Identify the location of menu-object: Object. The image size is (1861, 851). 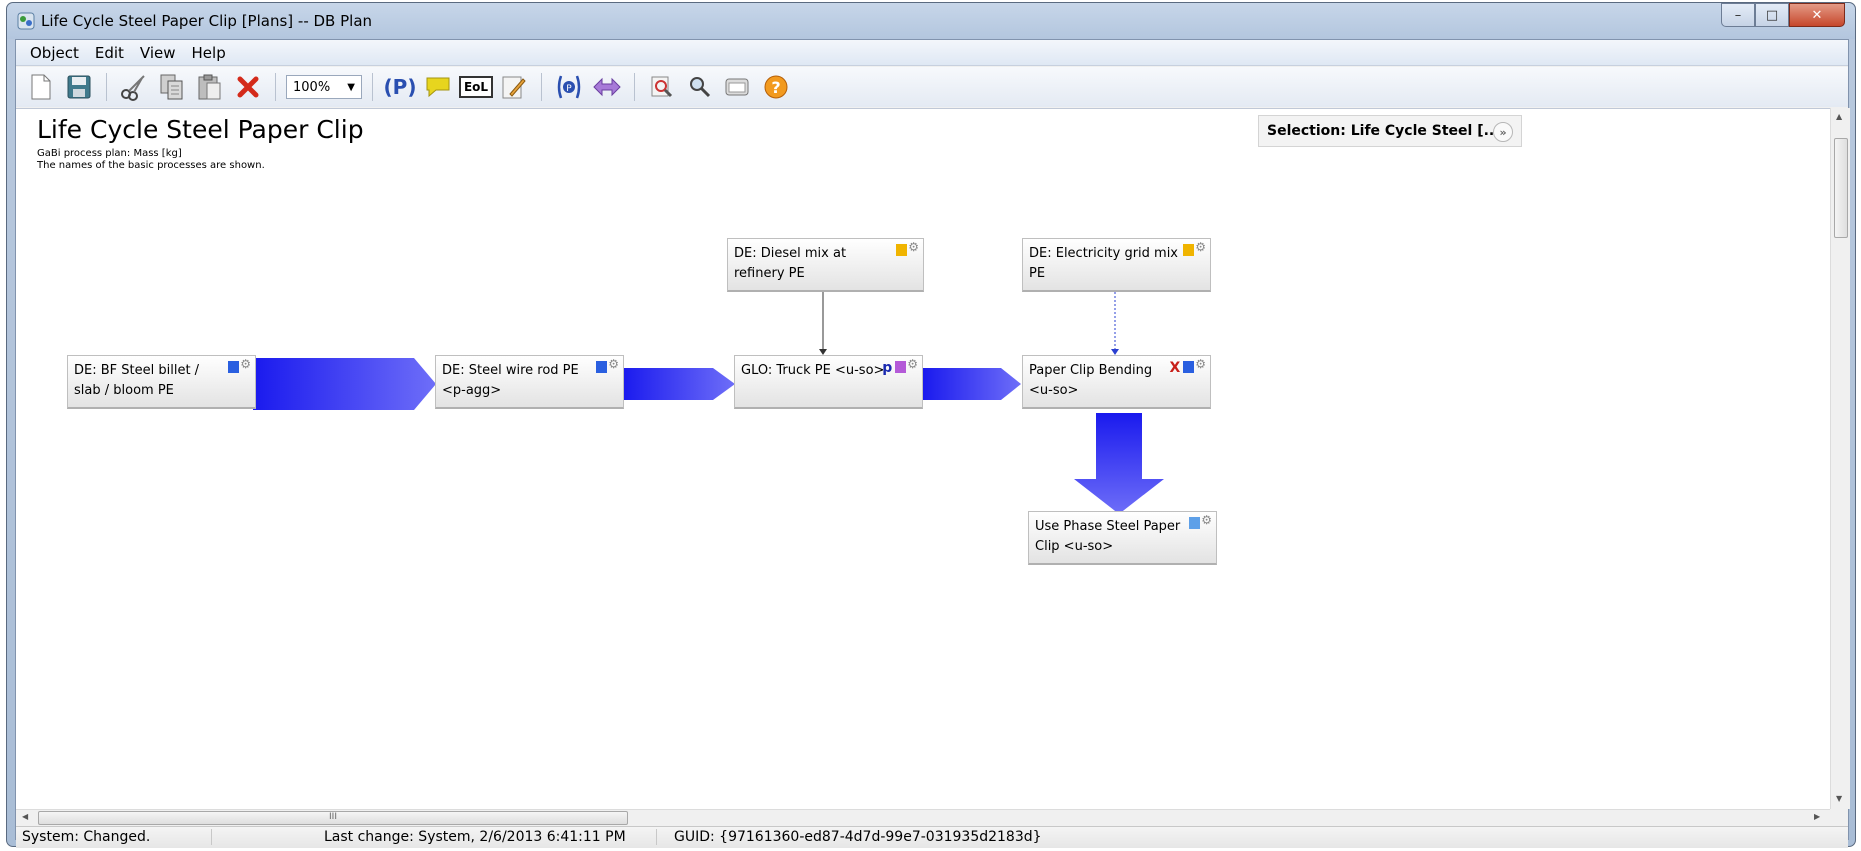
(54, 53).